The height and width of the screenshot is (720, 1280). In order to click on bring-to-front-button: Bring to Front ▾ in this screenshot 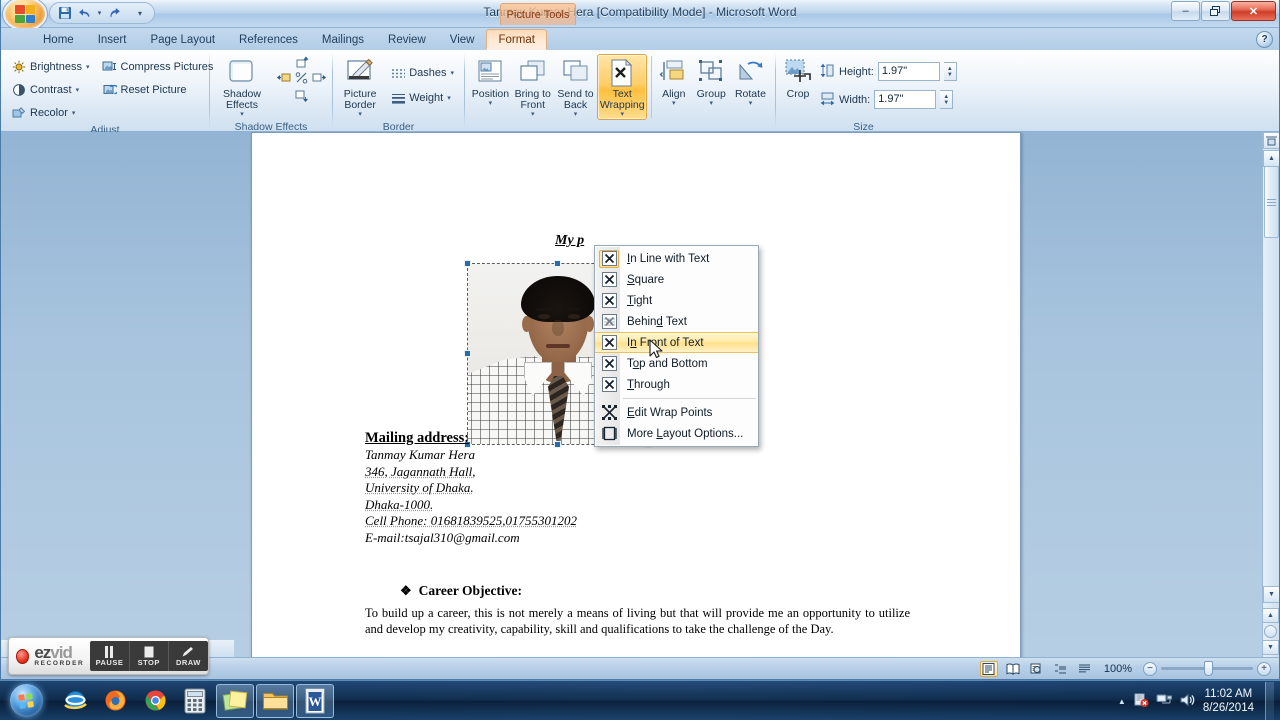, I will do `click(533, 87)`.